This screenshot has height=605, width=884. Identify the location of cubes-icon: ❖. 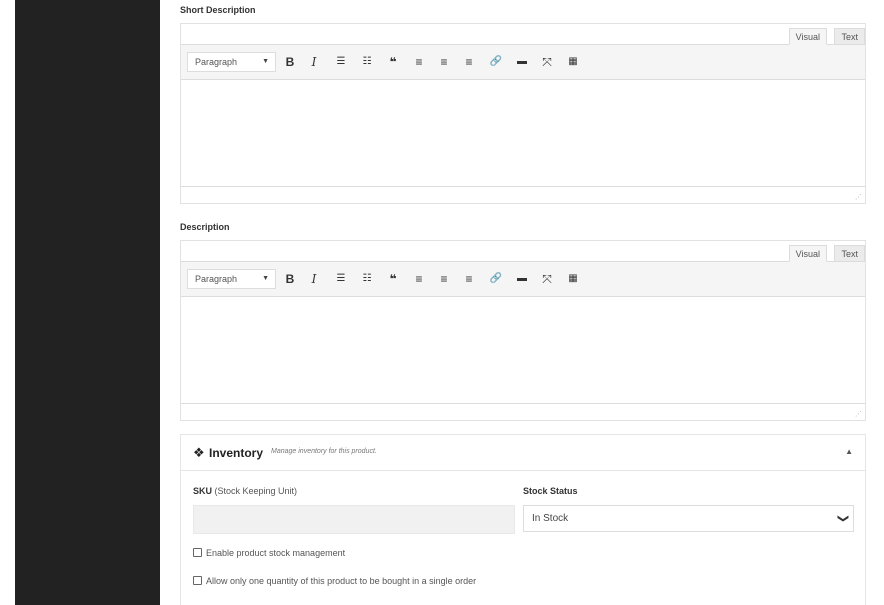
(199, 452).